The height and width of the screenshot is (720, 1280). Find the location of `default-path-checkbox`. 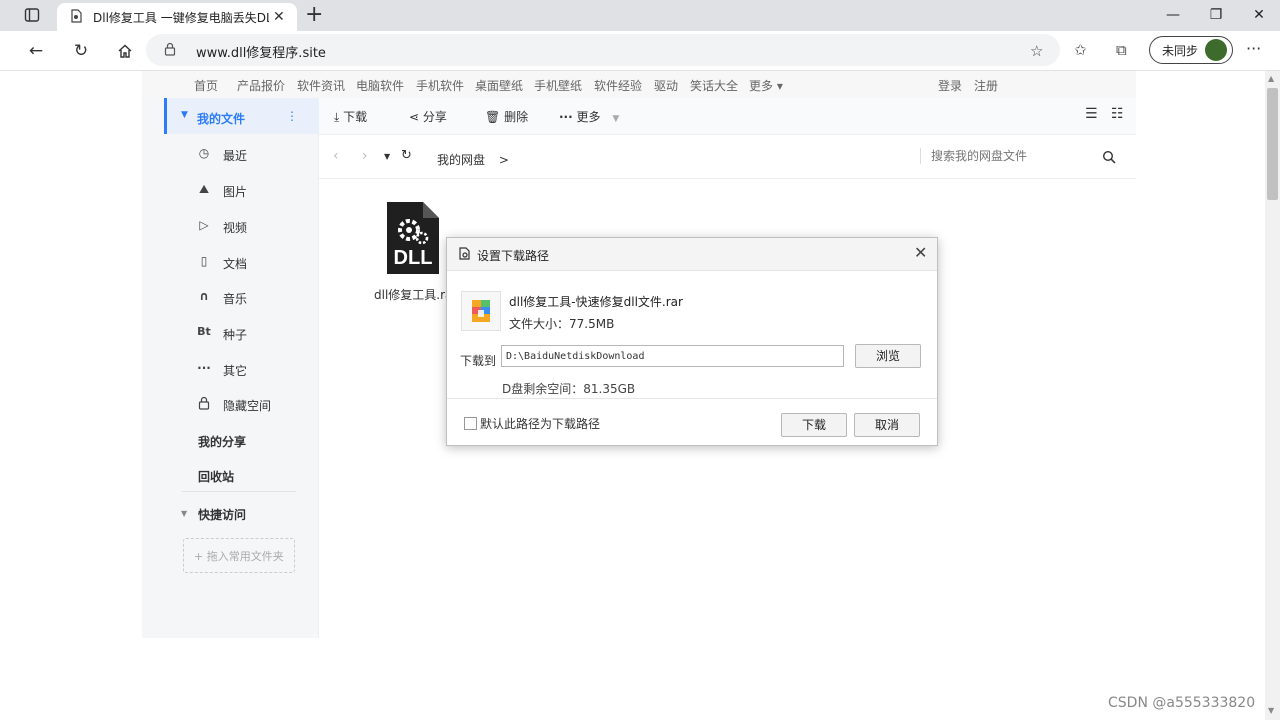

default-path-checkbox is located at coordinates (470, 423).